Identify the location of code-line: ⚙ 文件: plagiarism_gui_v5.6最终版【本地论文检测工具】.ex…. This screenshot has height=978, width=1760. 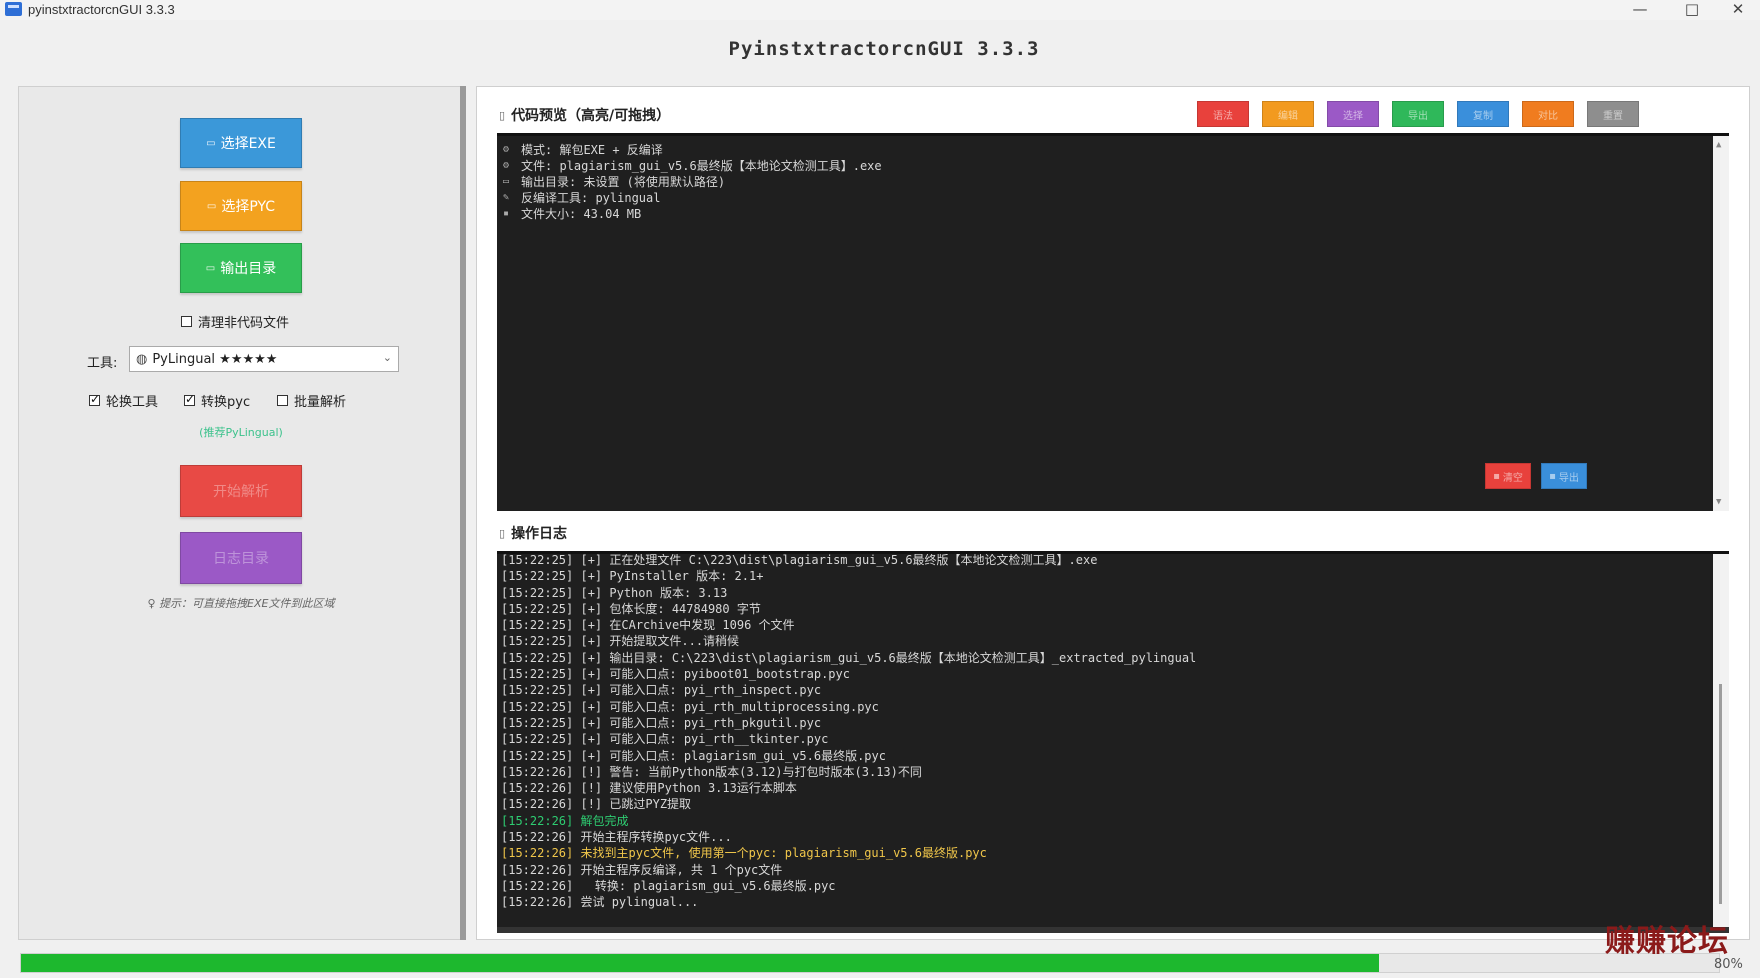
(692, 166).